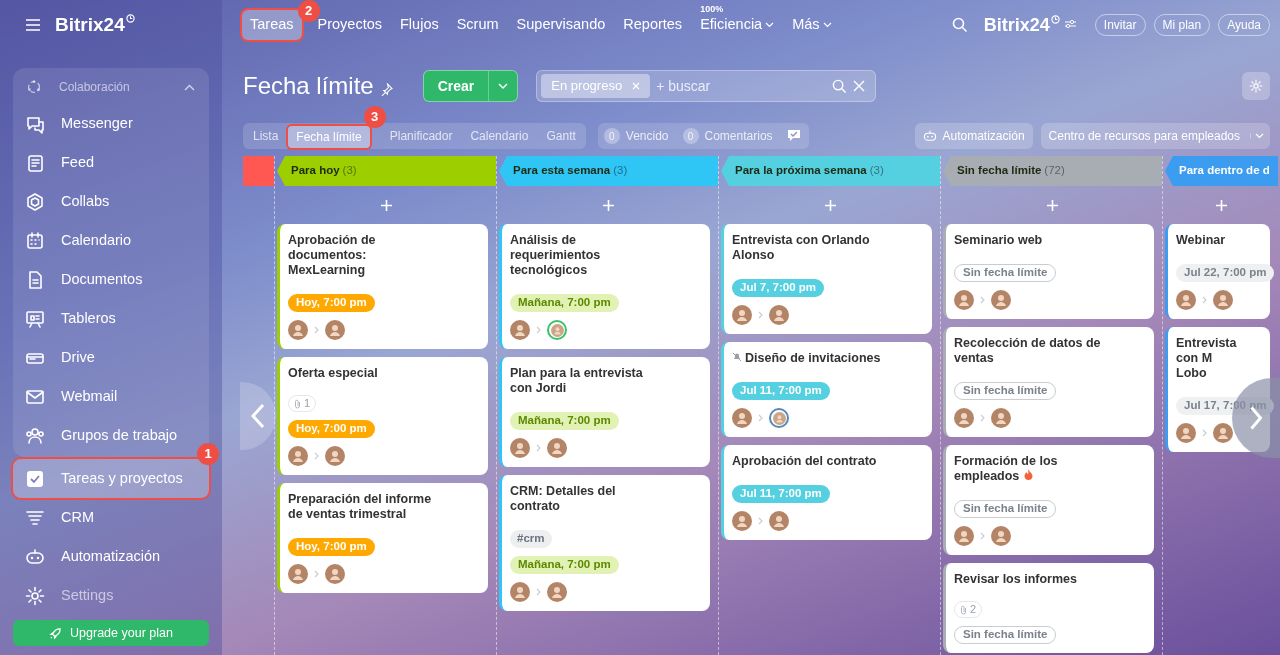  Describe the element at coordinates (1052, 171) in the screenshot. I see `column-header: Sin fecha límite (72)` at that location.